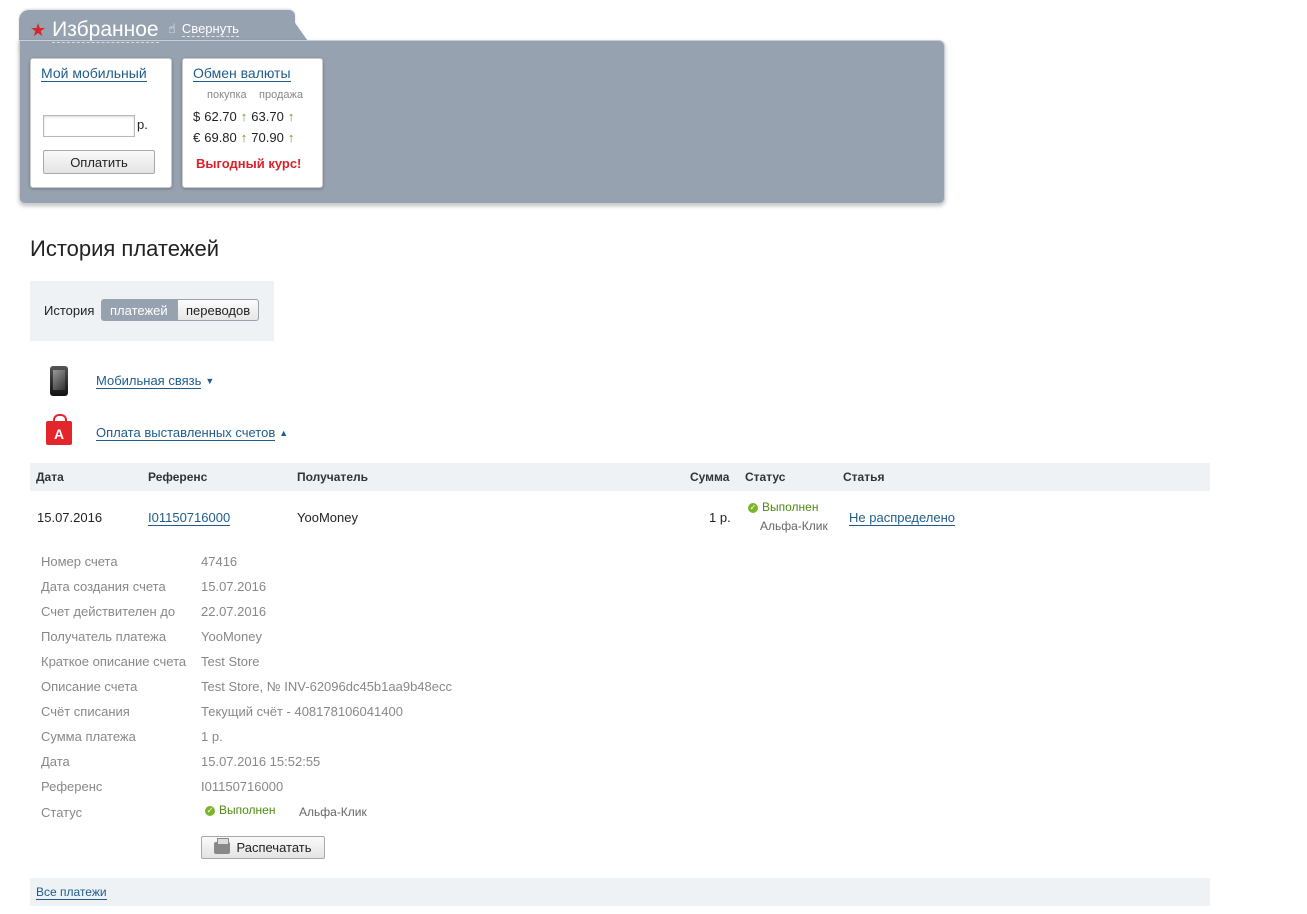 This screenshot has width=1307, height=914. I want to click on my-mobile-card: Мой мобильный р. Оплатить, so click(101, 123).